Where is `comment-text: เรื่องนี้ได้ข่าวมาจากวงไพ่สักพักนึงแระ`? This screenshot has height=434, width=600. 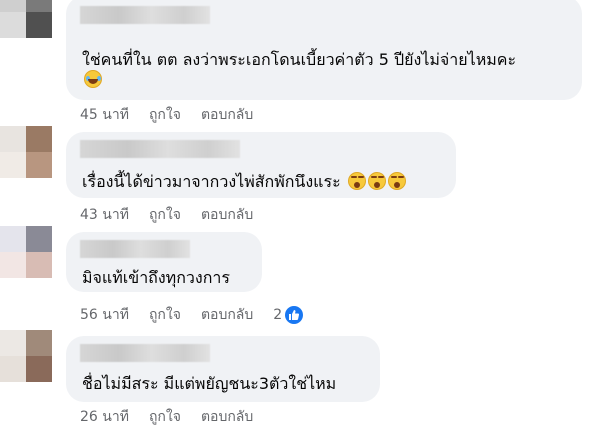
comment-text: เรื่องนี้ได้ข่าวมาจากวงไพ่สักพักนึงแระ is located at coordinates (211, 181).